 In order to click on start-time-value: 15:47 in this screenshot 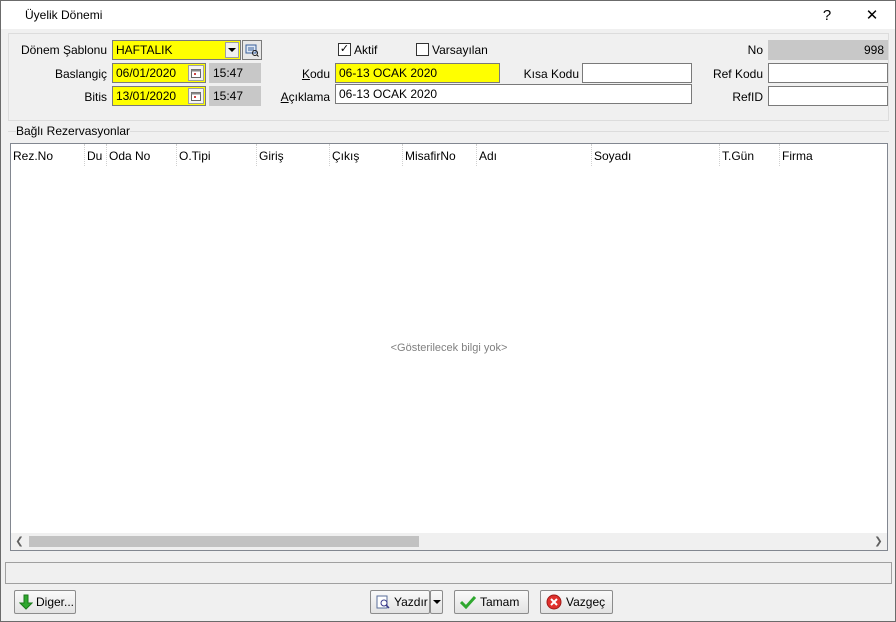, I will do `click(228, 73)`.